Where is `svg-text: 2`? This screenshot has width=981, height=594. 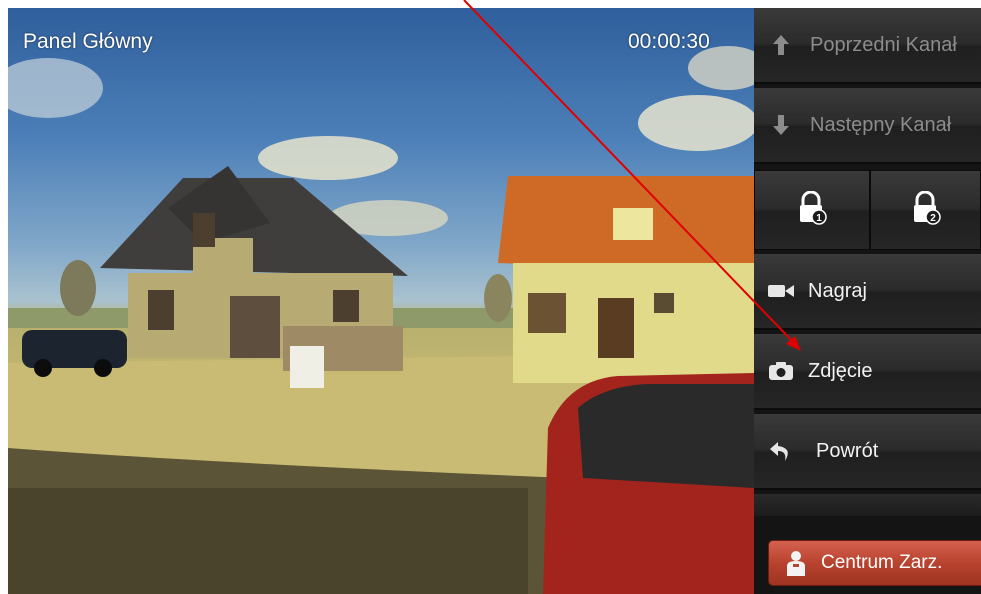
svg-text: 2 is located at coordinates (933, 218).